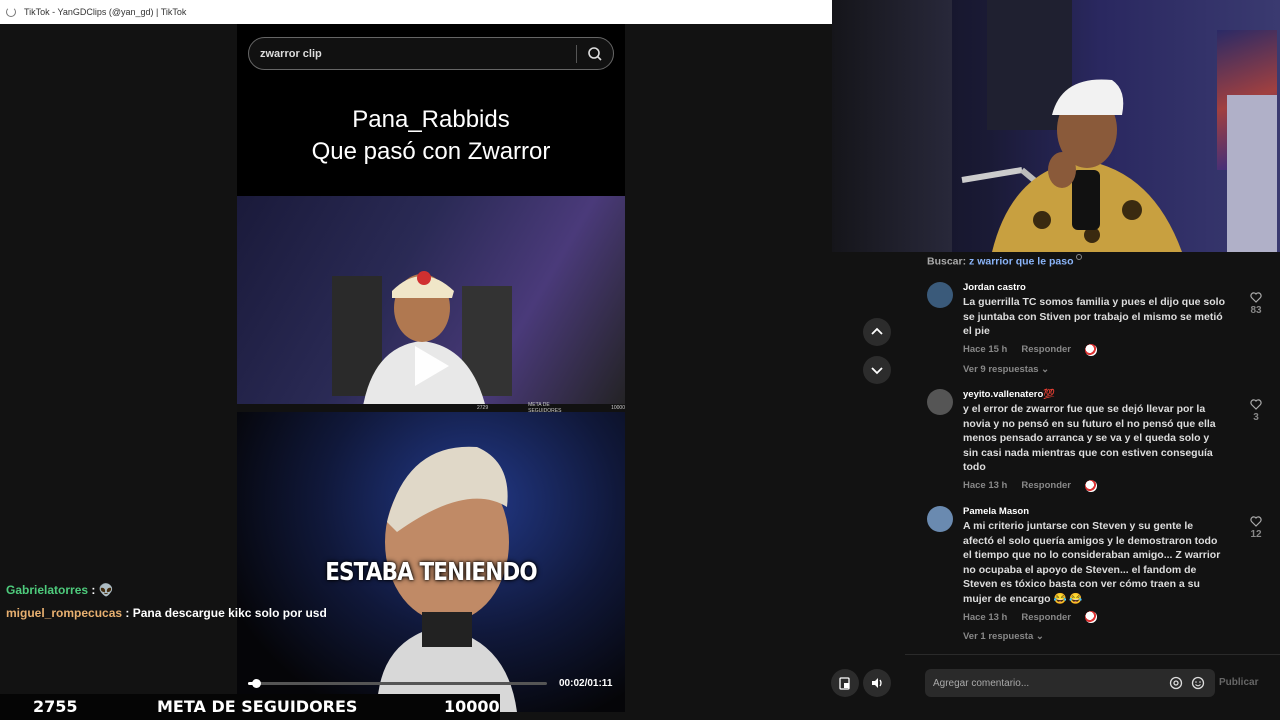 This screenshot has height=720, width=1280. Describe the element at coordinates (431, 151) in the screenshot. I see `video-title-line2: Que pasó con Zwarror` at that location.